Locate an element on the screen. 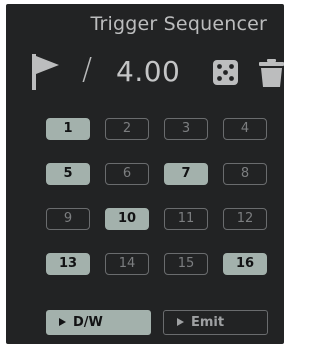  emit-button: Emit is located at coordinates (215, 322).